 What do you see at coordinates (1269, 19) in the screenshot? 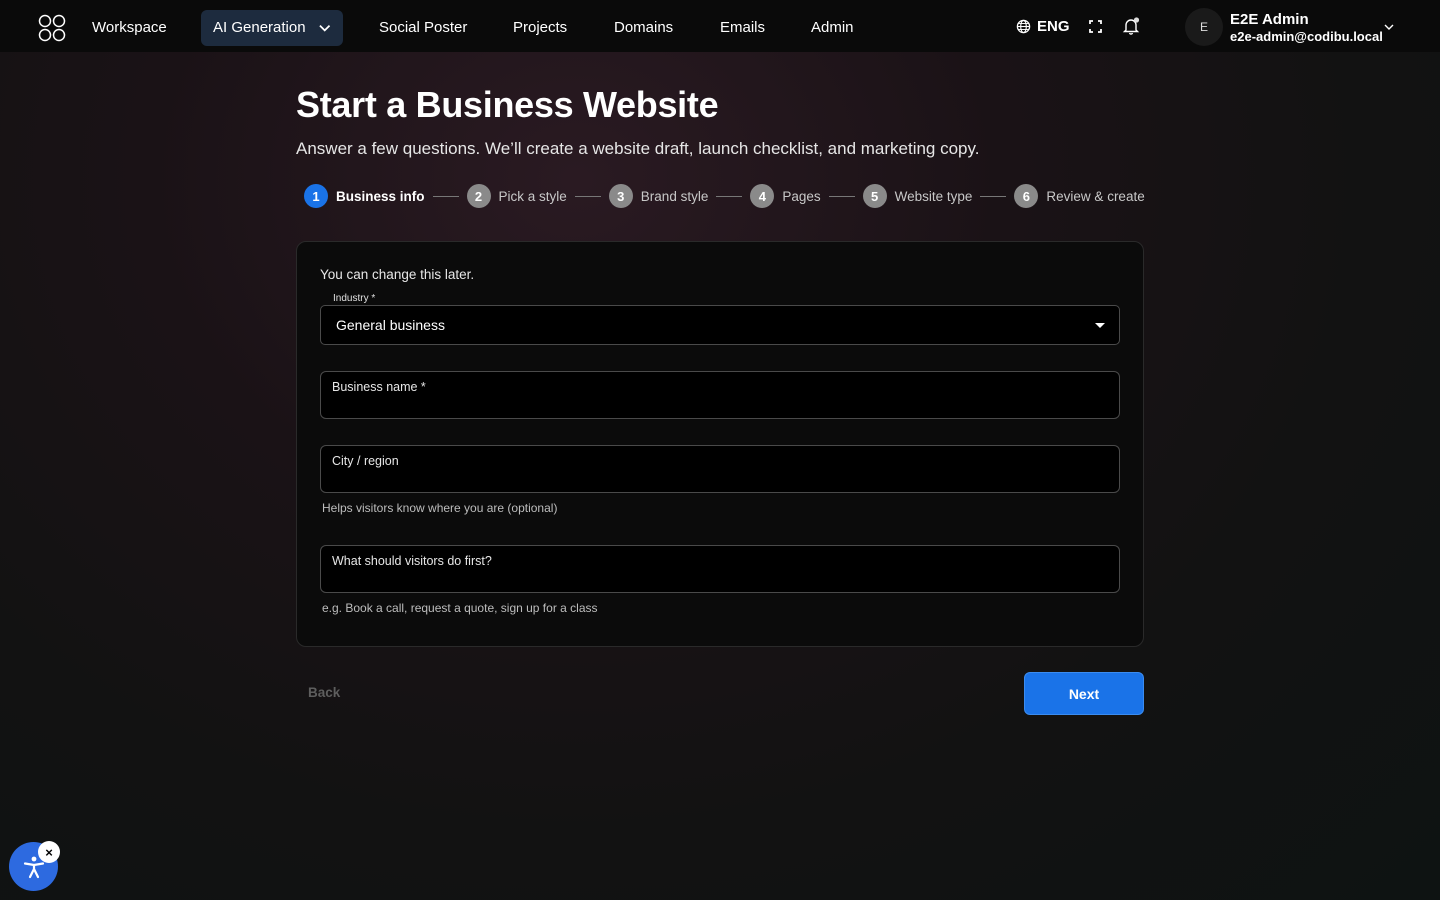
I see `user-name: E2E Admin` at bounding box center [1269, 19].